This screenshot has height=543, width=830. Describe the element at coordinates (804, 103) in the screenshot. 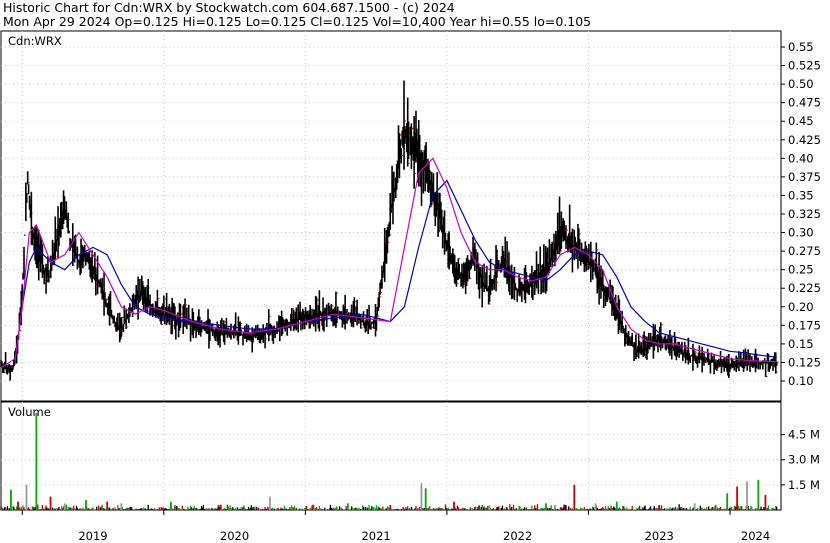

I see `price-tick-label: 0.475` at that location.